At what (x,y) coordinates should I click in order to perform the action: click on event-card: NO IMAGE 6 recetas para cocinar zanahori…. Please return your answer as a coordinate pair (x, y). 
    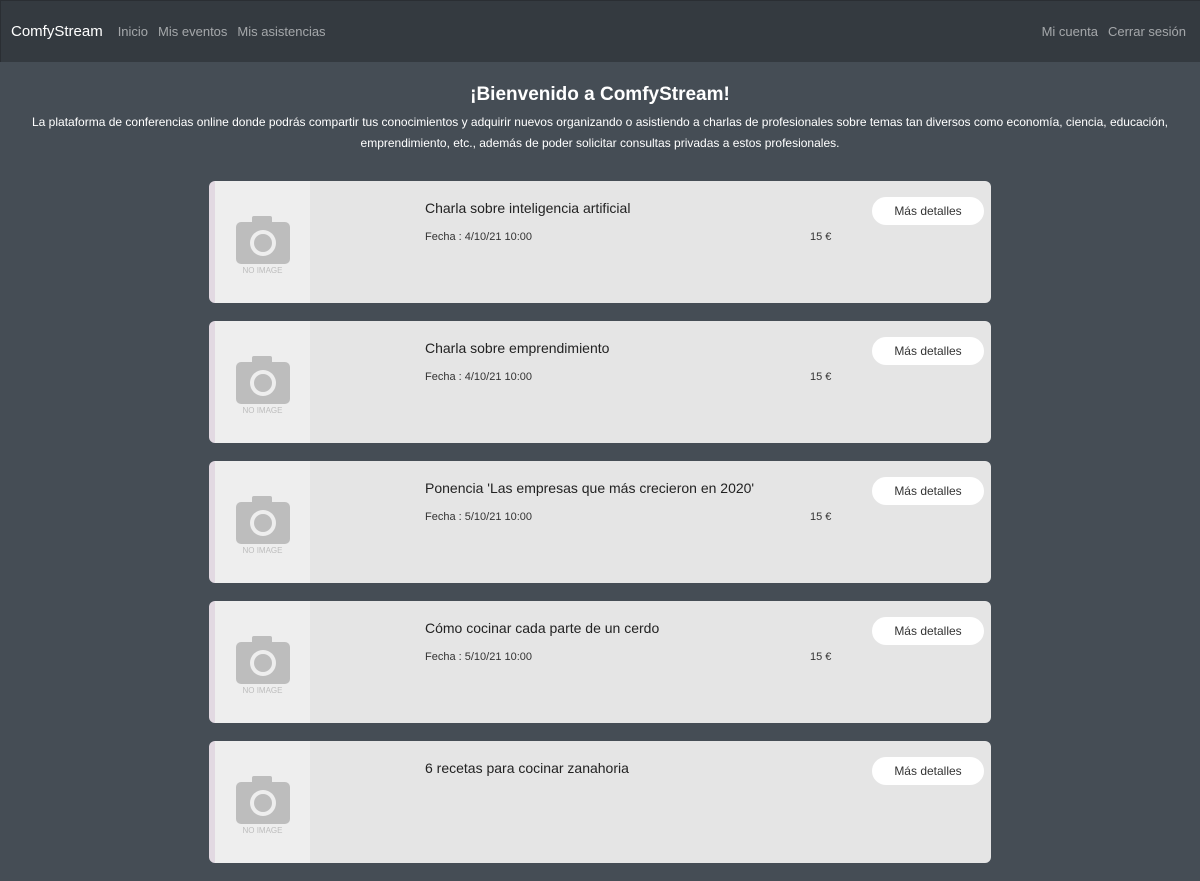
    Looking at the image, I should click on (600, 802).